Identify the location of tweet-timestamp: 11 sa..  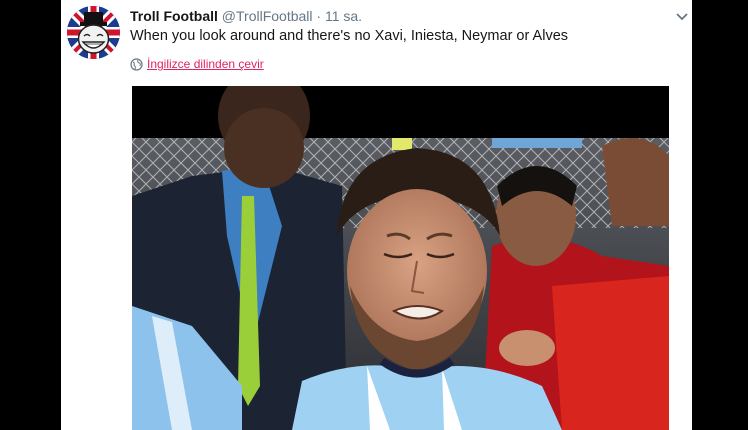
(343, 16).